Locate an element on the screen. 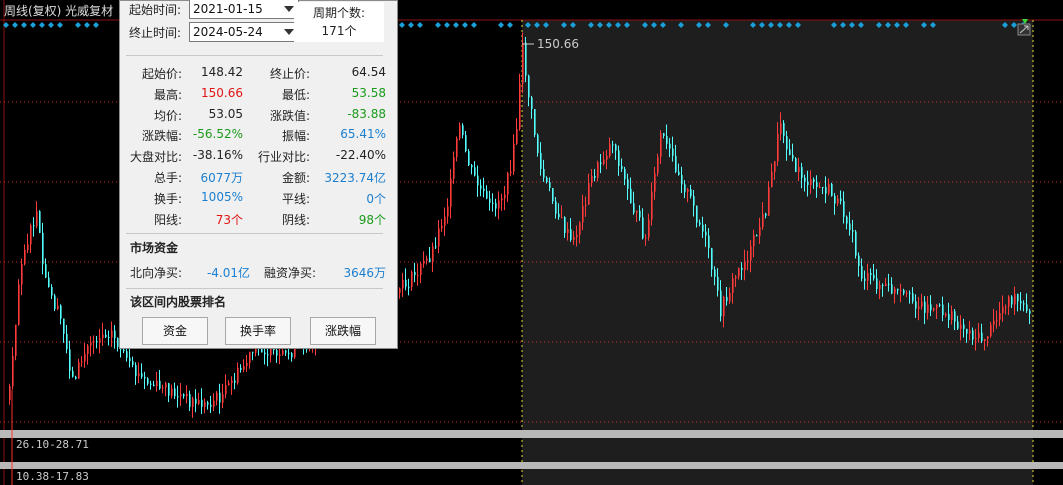 Image resolution: width=1063 pixels, height=485 pixels. stat-value: 3223.74亿 is located at coordinates (355, 178).